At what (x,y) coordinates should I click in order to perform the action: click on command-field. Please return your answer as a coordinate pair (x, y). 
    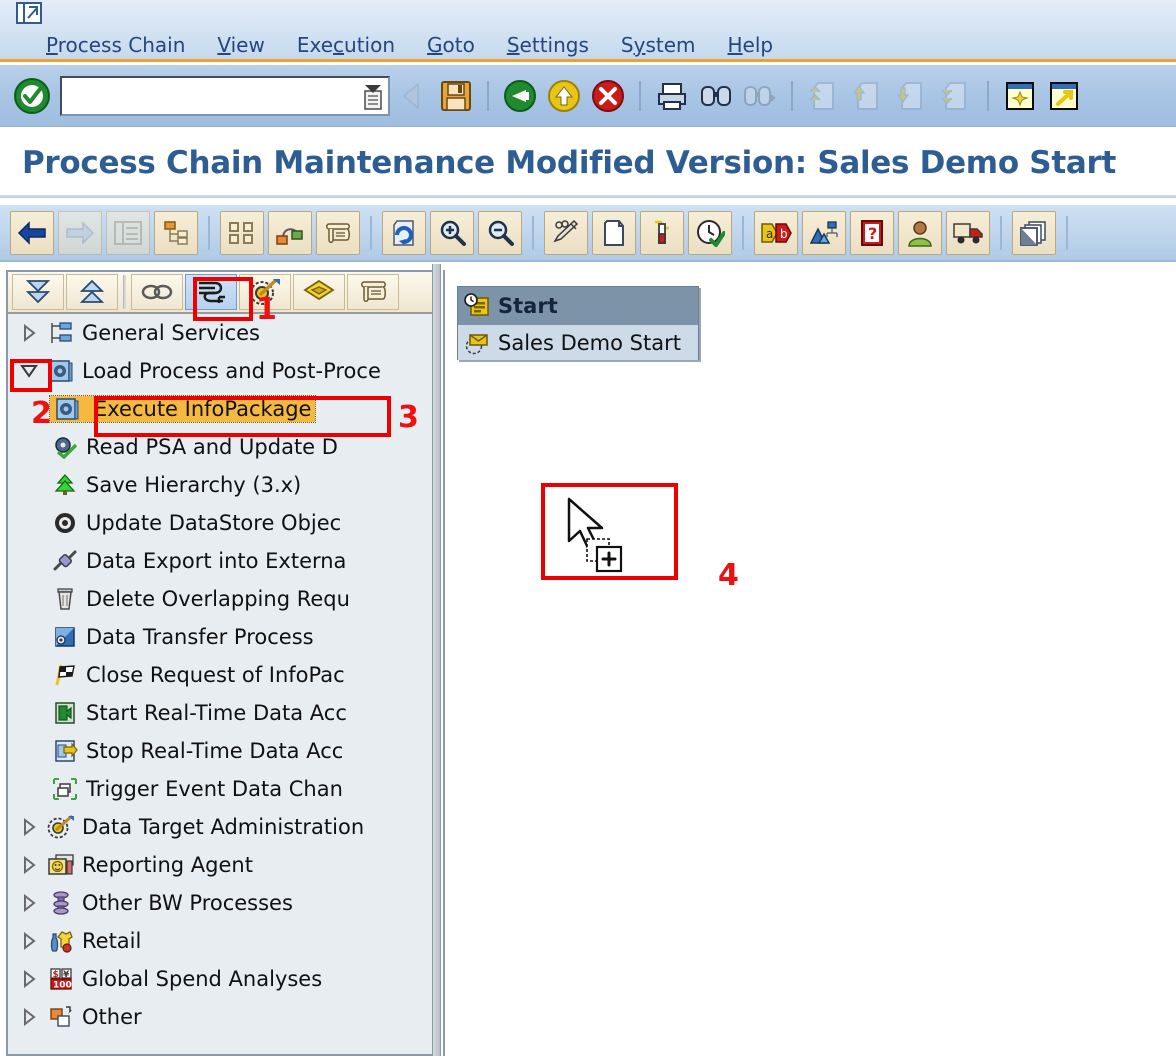
    Looking at the image, I should click on (225, 95).